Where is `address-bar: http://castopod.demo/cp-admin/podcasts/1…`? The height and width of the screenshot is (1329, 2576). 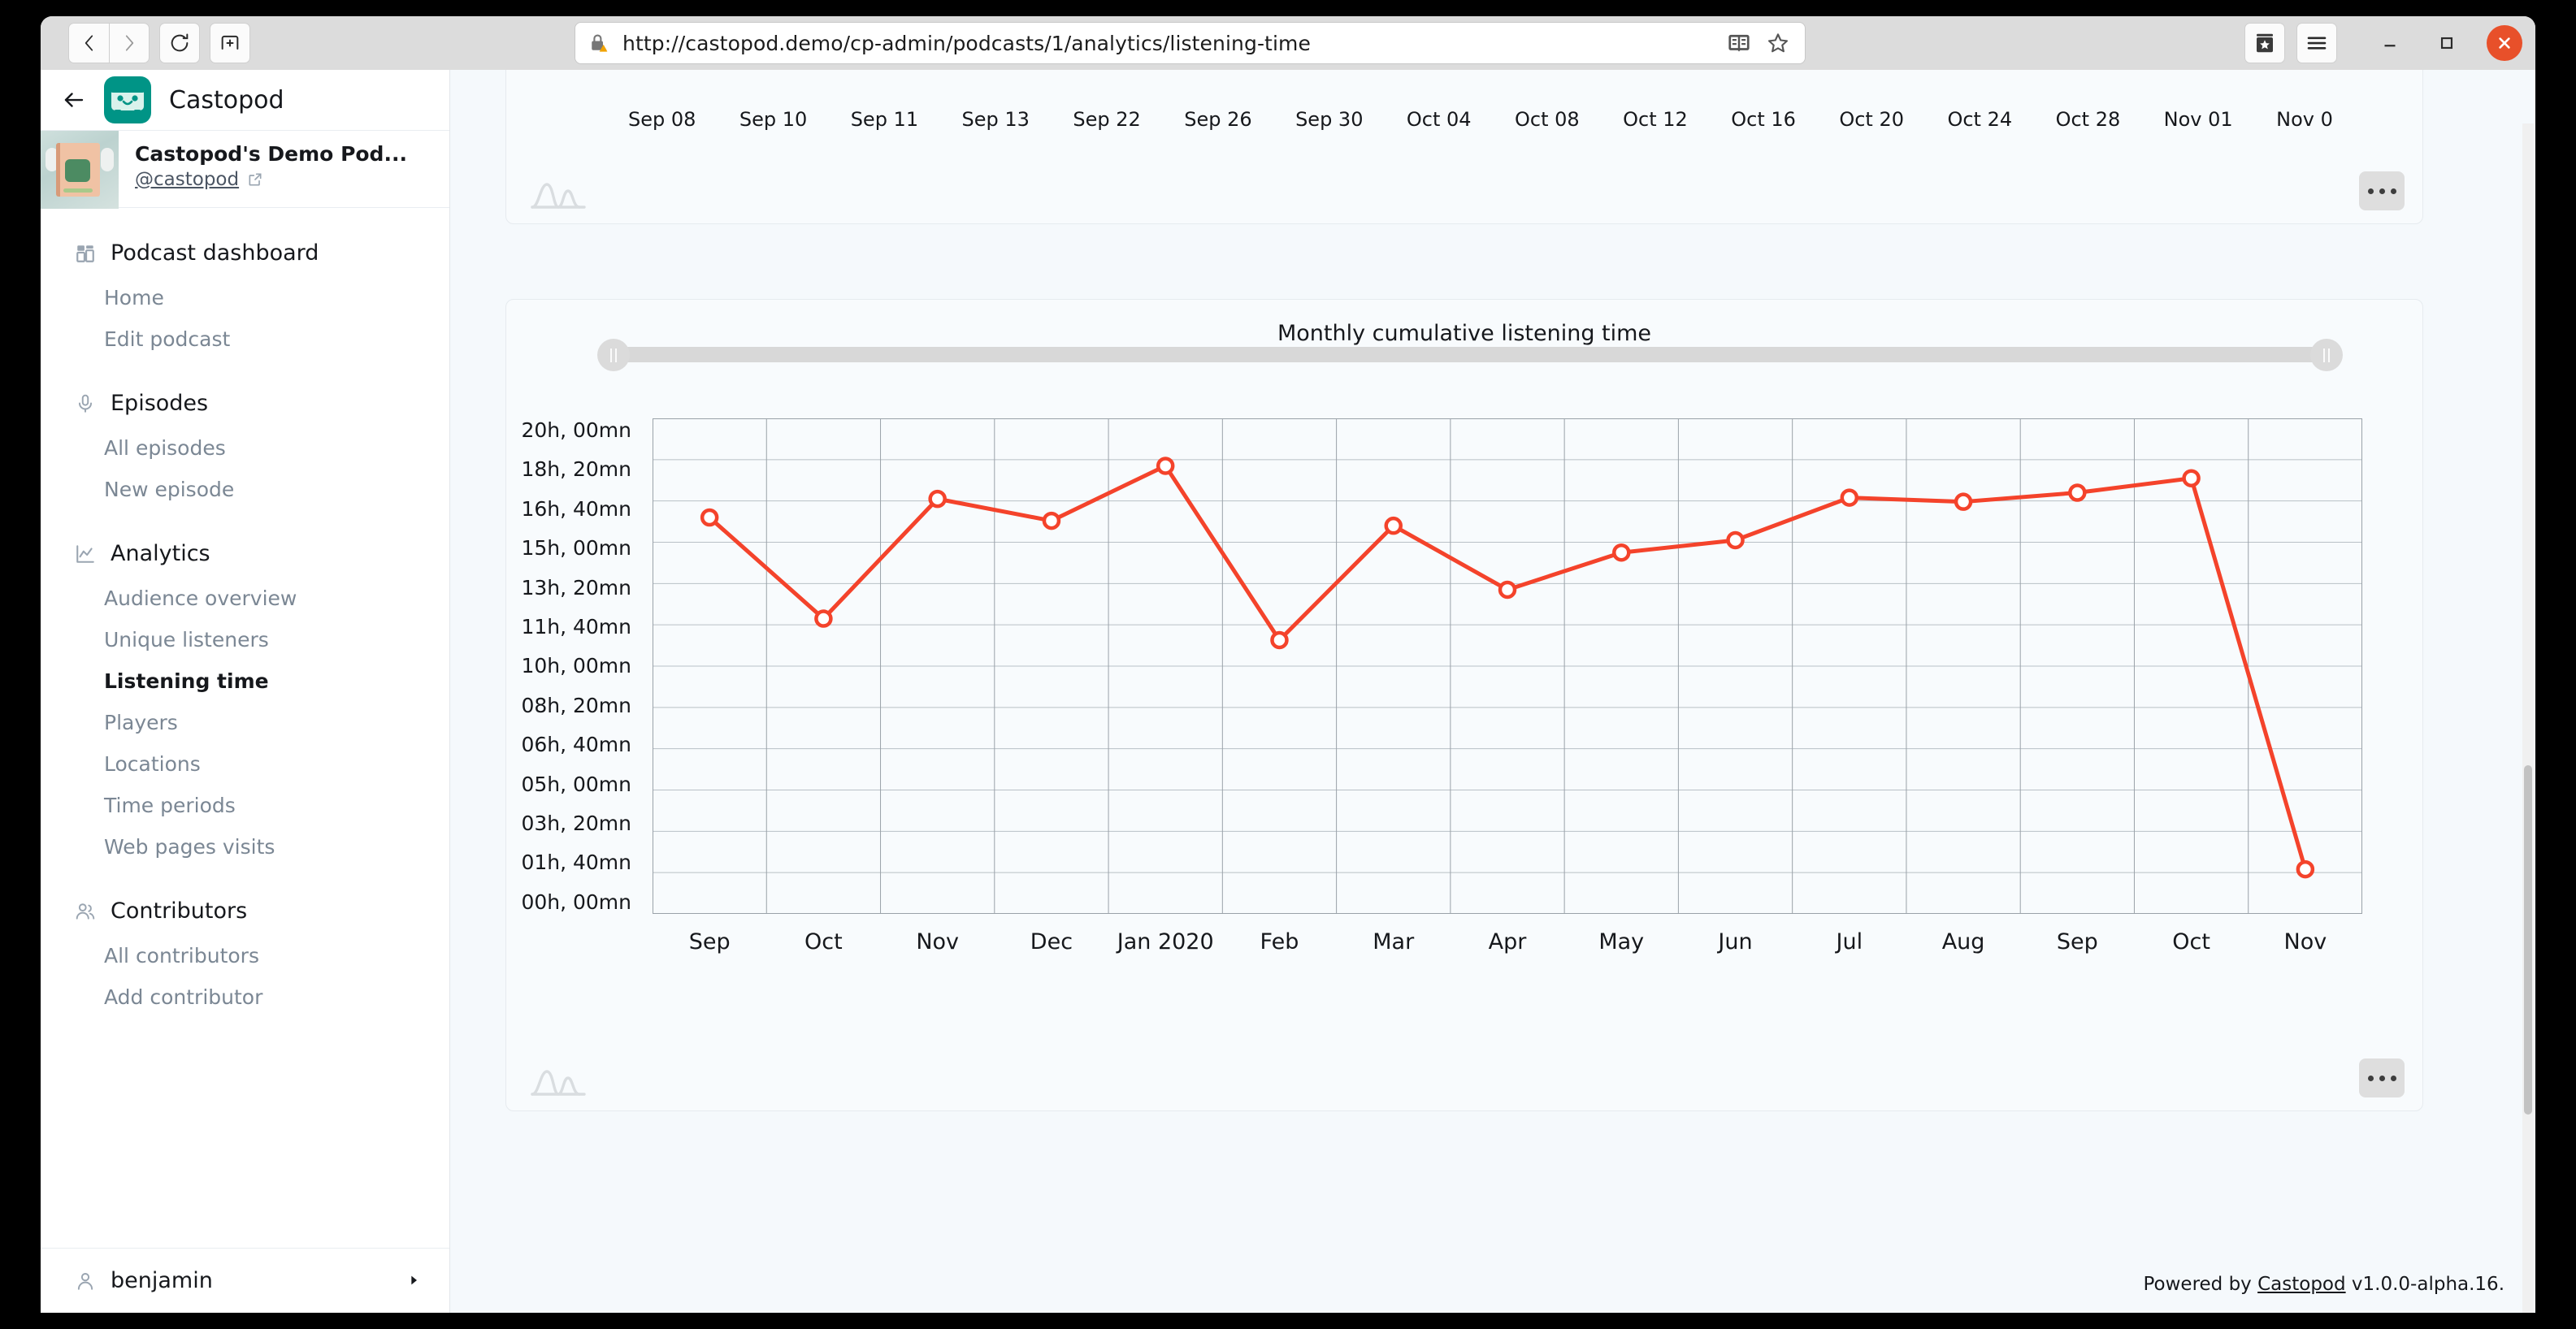 address-bar: http://castopod.demo/cp-admin/podcasts/1… is located at coordinates (1190, 43).